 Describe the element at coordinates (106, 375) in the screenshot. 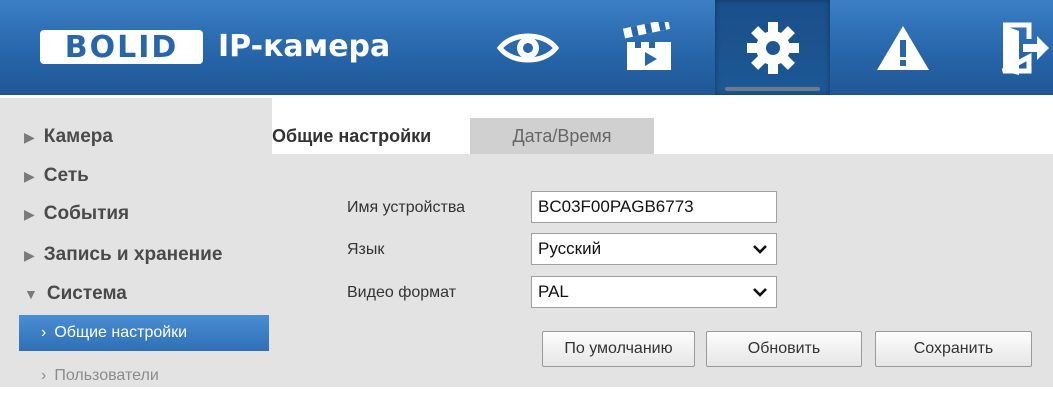

I see `sidebar-subitem-label: Пользователи` at that location.